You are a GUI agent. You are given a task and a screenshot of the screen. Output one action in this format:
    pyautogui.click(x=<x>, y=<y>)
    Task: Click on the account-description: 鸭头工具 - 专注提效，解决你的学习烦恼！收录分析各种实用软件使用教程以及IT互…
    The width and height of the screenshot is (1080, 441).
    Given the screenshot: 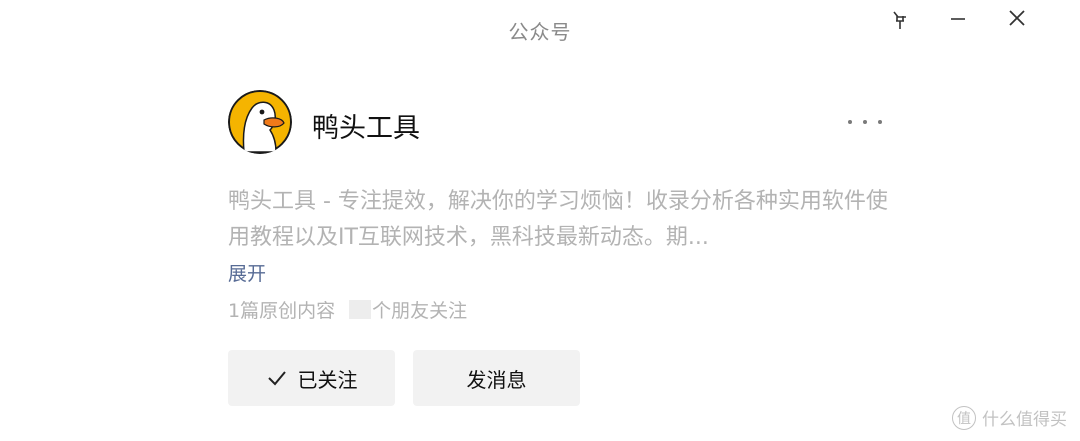 What is the action you would take?
    pyautogui.click(x=558, y=219)
    